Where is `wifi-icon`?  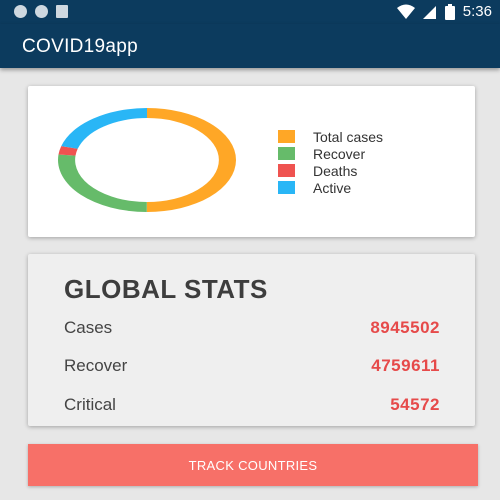
wifi-icon is located at coordinates (405, 11).